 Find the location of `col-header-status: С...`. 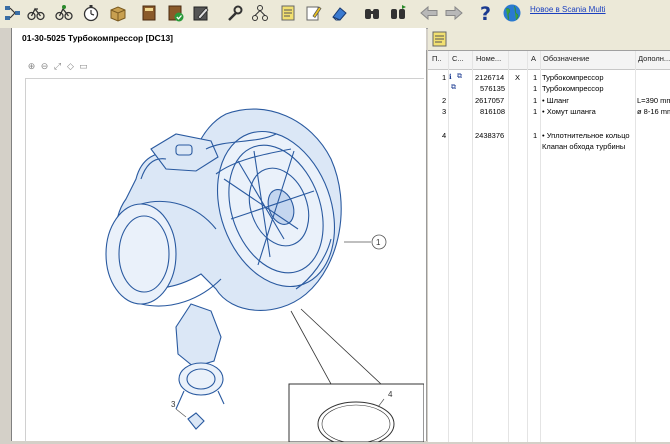

col-header-status: С... is located at coordinates (458, 58).